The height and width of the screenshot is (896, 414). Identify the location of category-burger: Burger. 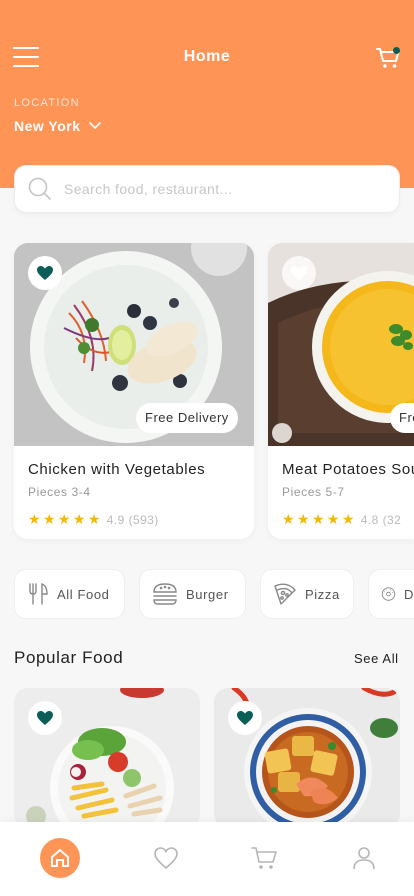
(192, 594).